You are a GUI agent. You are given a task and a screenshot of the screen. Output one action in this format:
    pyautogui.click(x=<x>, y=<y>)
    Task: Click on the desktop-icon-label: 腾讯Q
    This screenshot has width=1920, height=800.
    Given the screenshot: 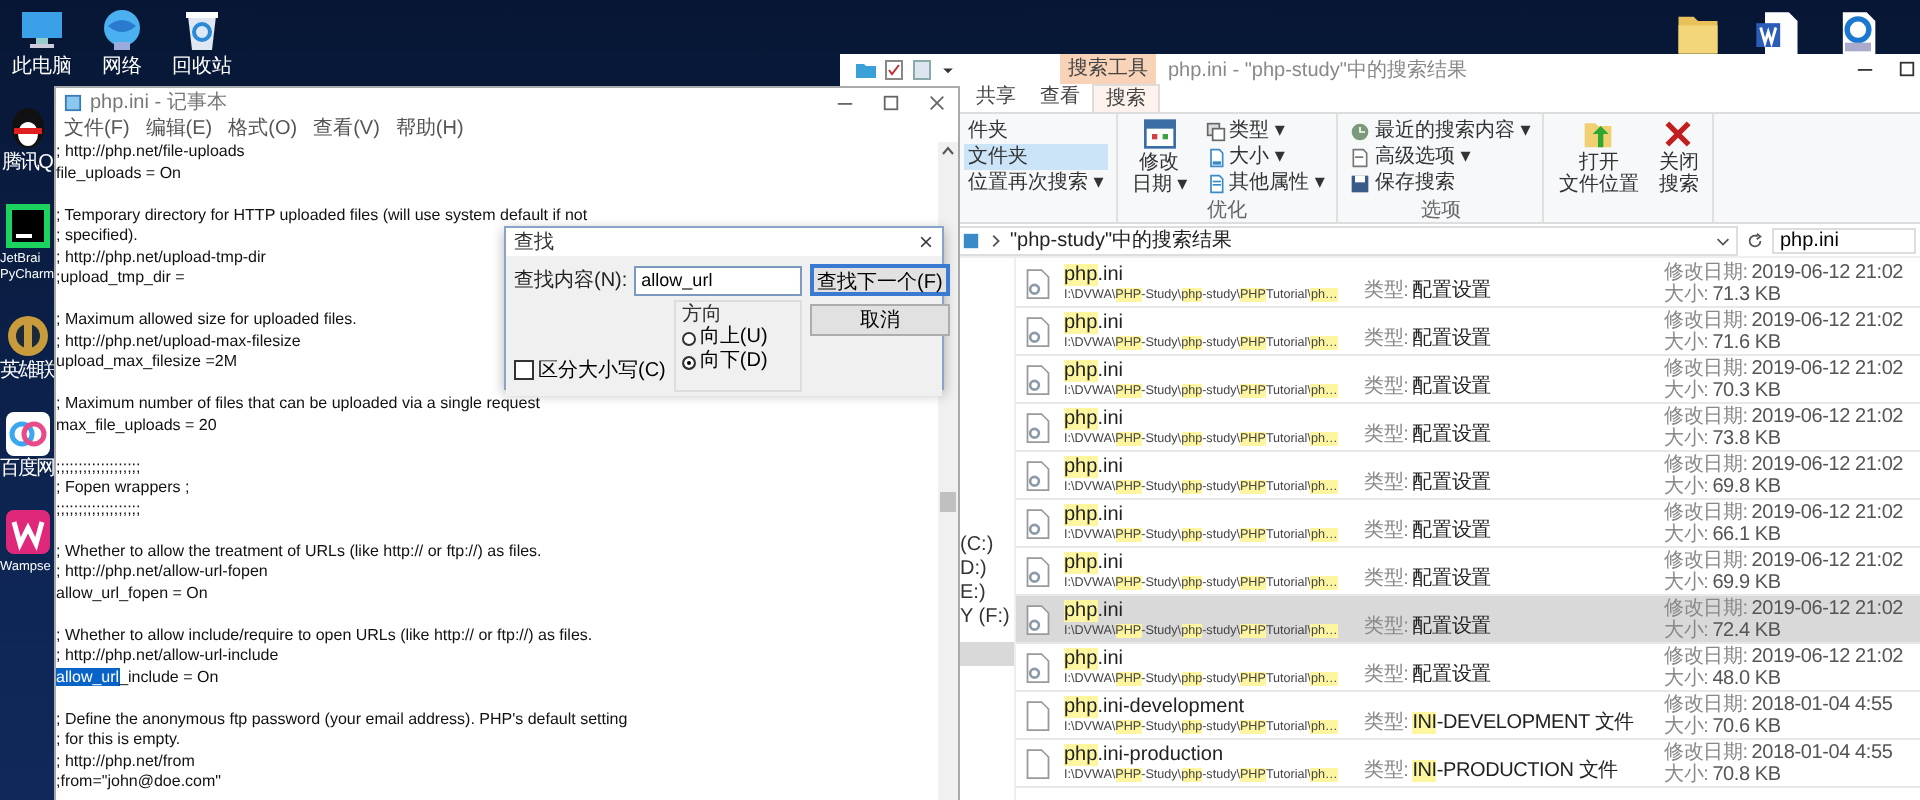 What is the action you would take?
    pyautogui.click(x=27, y=164)
    